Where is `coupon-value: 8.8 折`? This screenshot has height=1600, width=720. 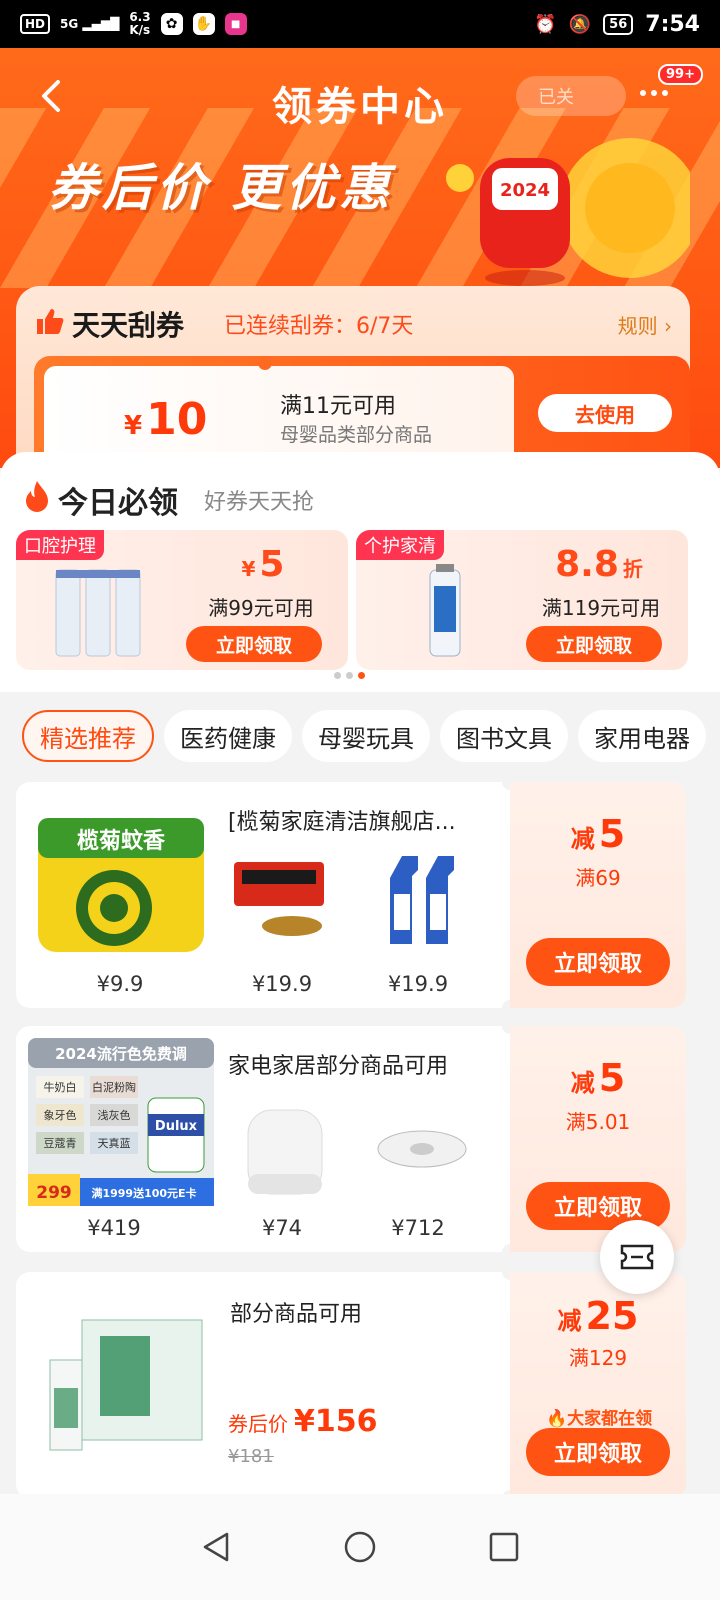 coupon-value: 8.8 折 is located at coordinates (599, 564).